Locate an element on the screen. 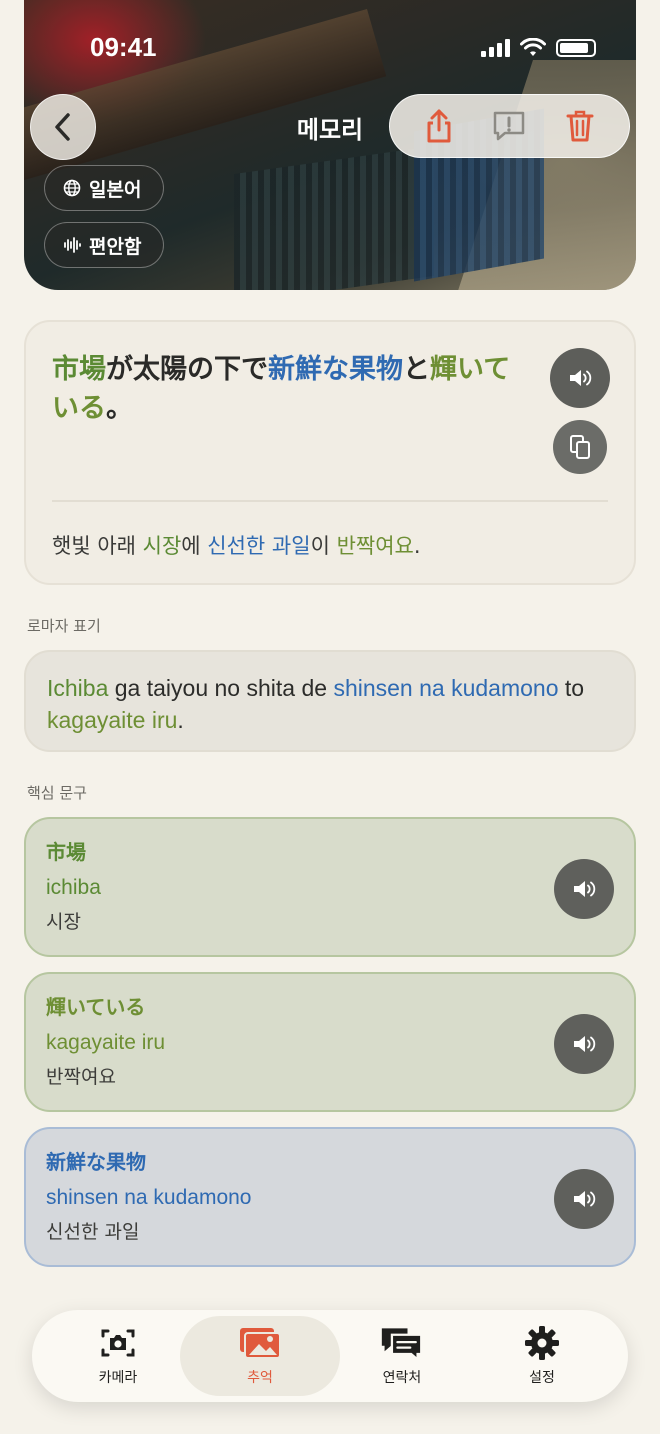 The image size is (660, 1434). back-button is located at coordinates (63, 127).